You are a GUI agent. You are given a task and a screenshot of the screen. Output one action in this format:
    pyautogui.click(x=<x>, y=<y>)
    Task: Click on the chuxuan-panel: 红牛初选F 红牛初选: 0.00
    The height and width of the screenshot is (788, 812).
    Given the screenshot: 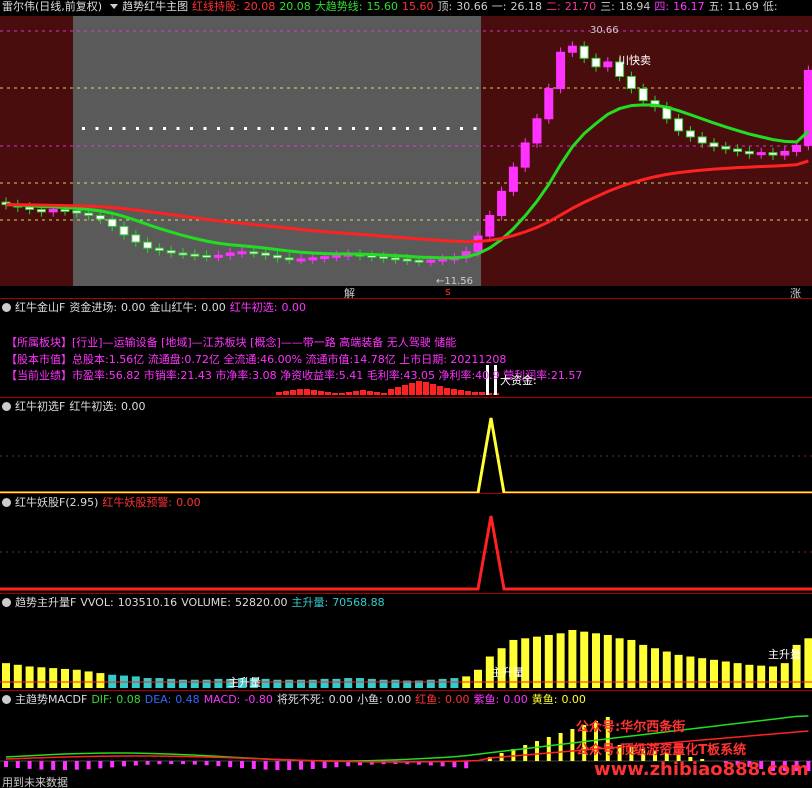 What is the action you would take?
    pyautogui.click(x=406, y=445)
    